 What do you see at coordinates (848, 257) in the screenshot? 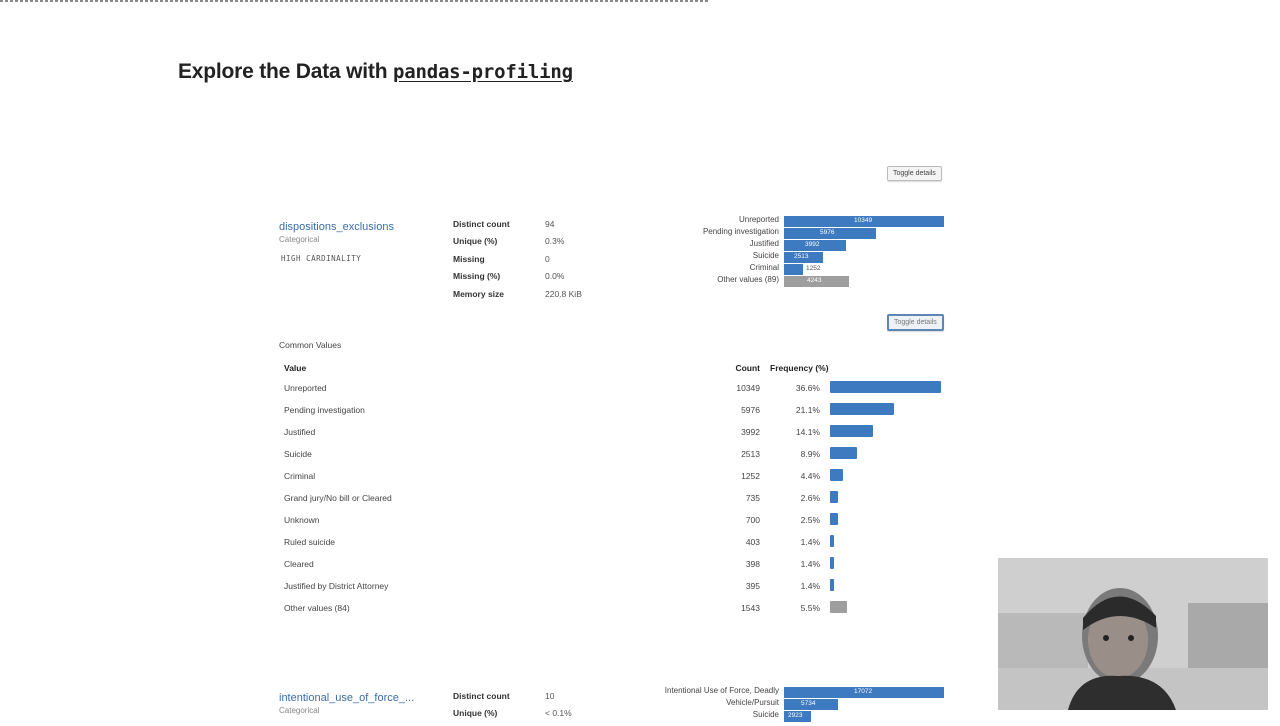
I see `mini-bar-row: Suicide 2513` at bounding box center [848, 257].